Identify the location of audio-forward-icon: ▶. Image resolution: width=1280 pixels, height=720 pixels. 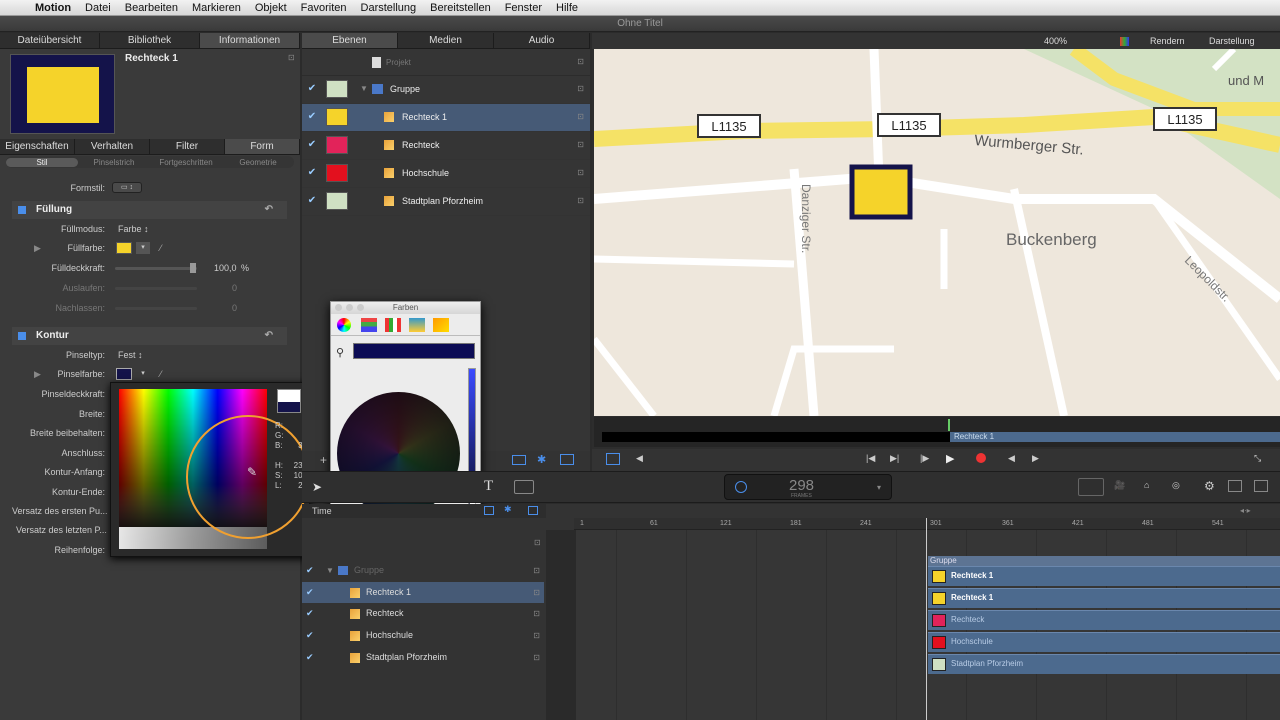
(1035, 458).